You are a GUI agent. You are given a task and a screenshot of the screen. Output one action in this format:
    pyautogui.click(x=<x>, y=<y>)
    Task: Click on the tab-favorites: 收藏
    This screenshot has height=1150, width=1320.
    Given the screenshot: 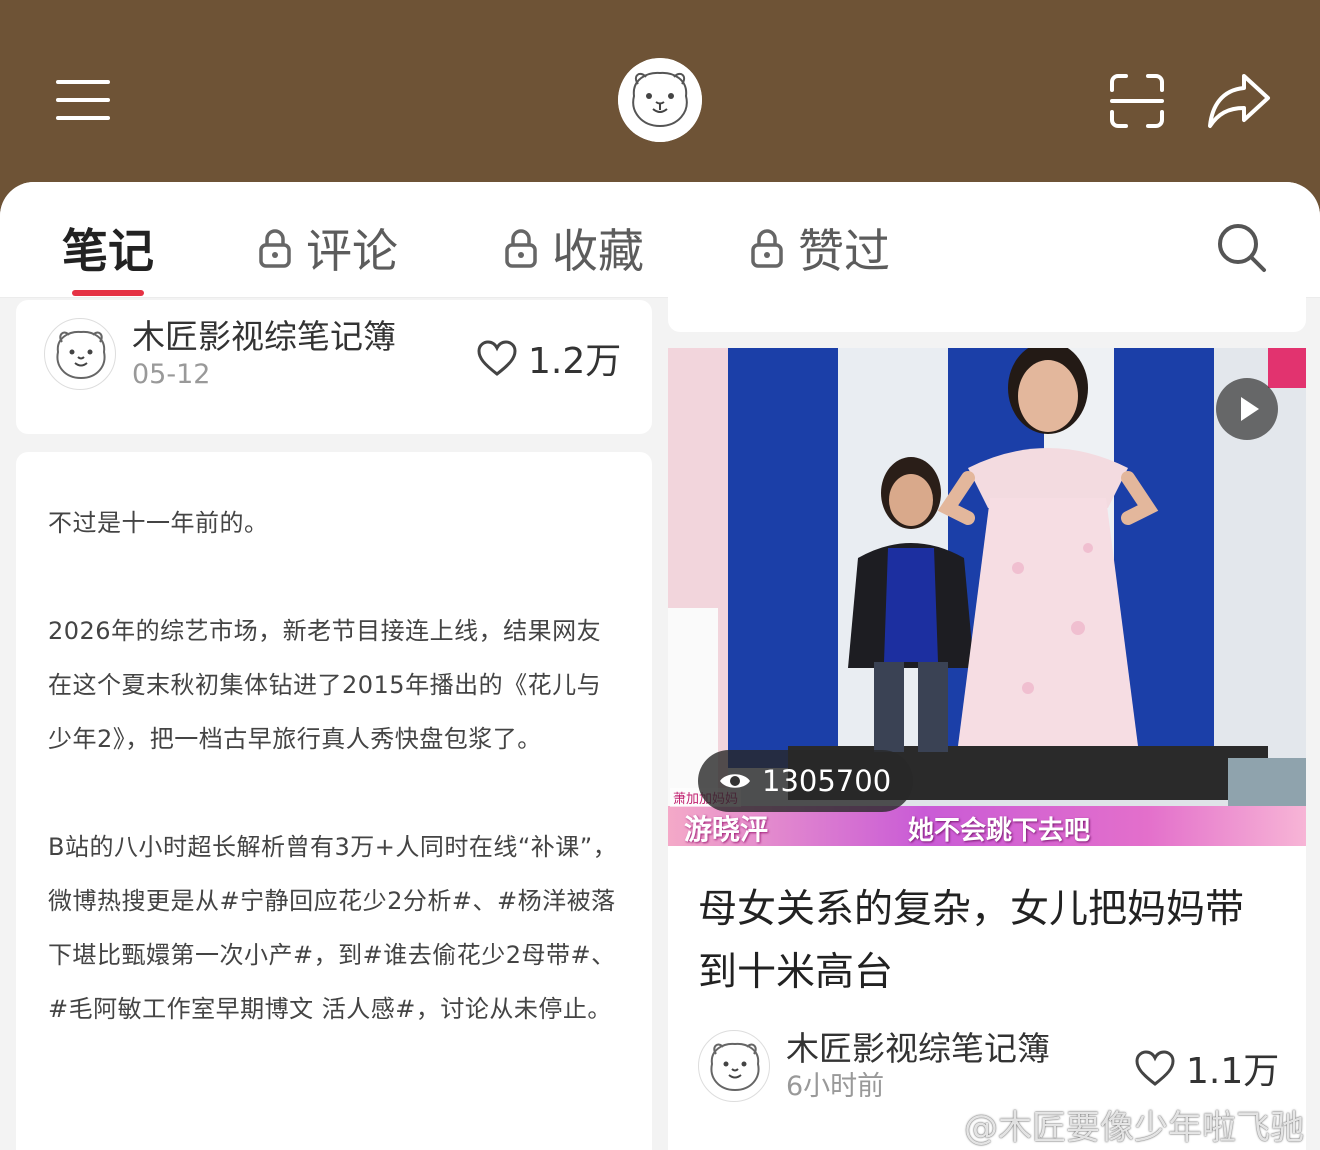 What is the action you would take?
    pyautogui.click(x=574, y=248)
    